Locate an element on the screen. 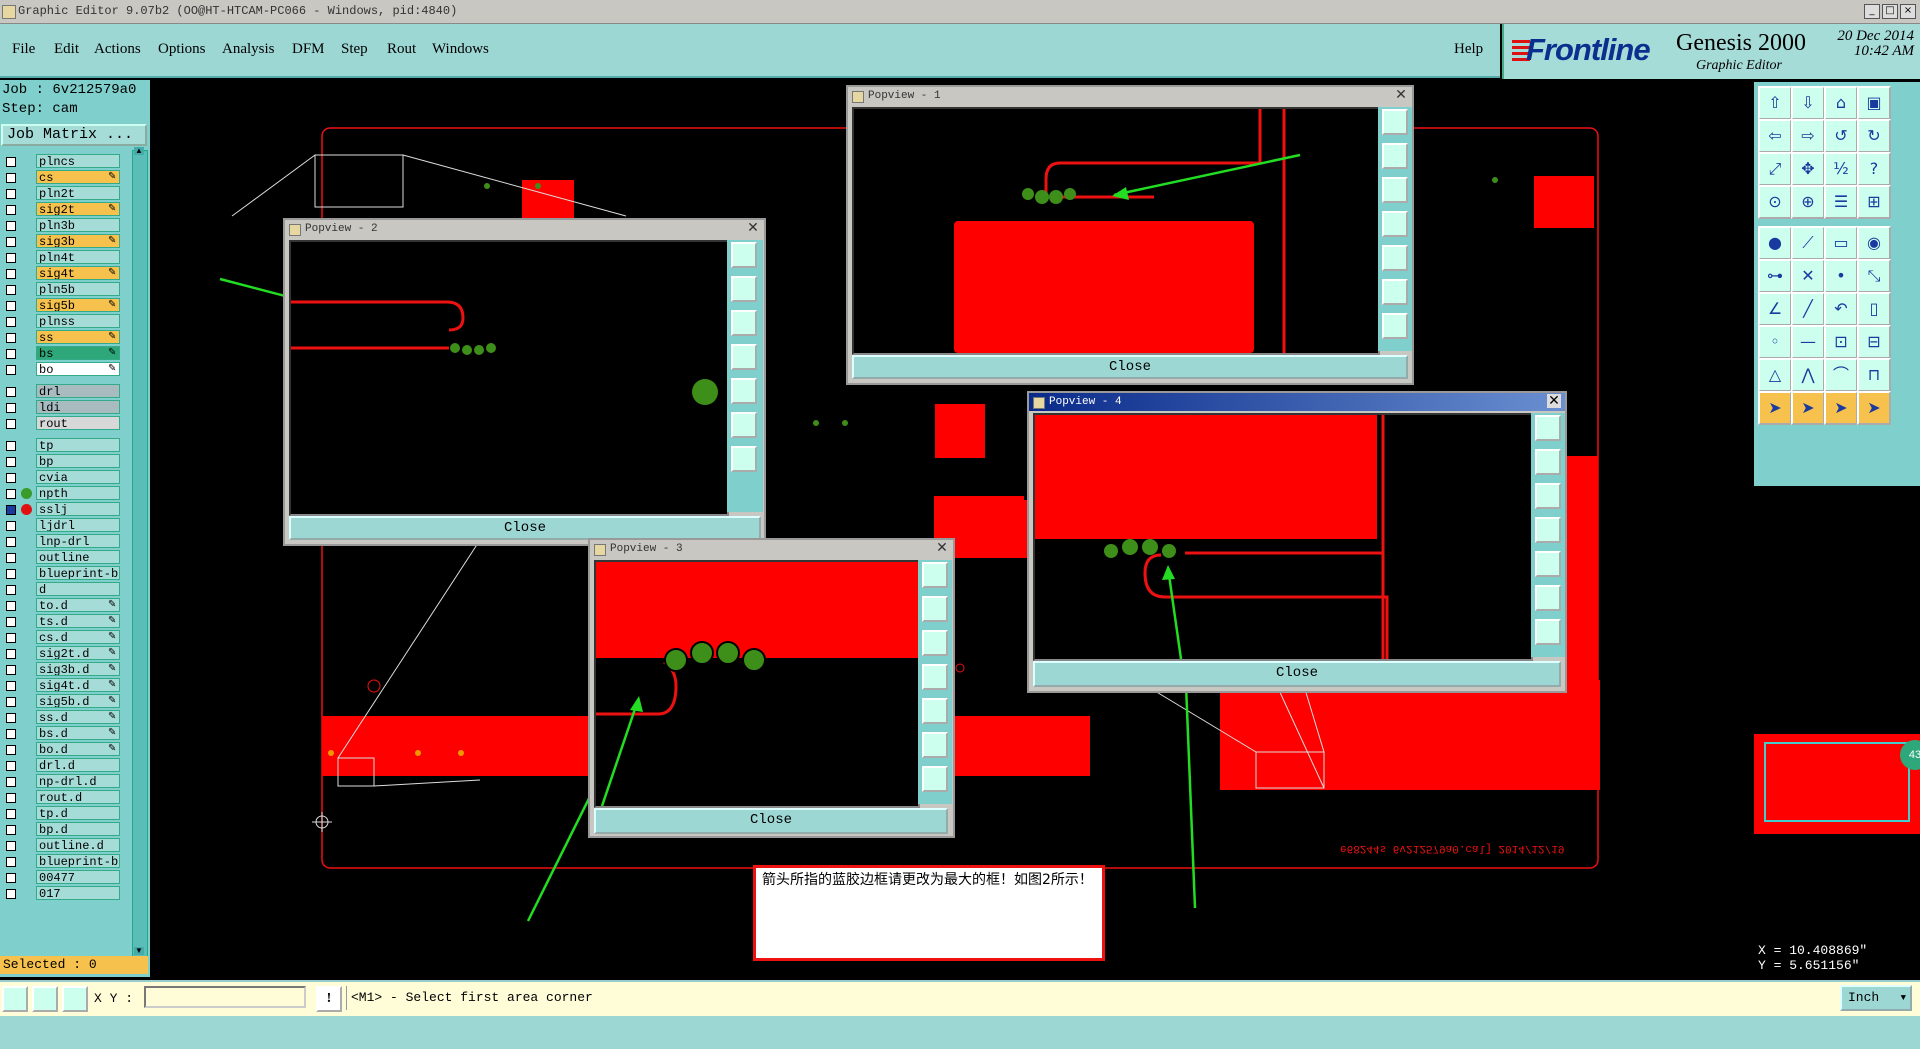  feature-tool: ⊞ is located at coordinates (1874, 202).